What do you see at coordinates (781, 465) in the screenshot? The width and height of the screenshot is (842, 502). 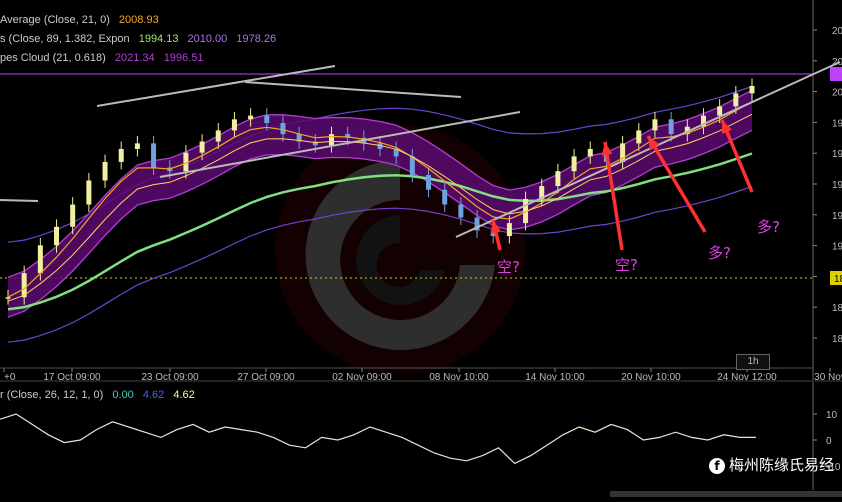 I see `watermark-text: 梅州陈缘氏易经` at bounding box center [781, 465].